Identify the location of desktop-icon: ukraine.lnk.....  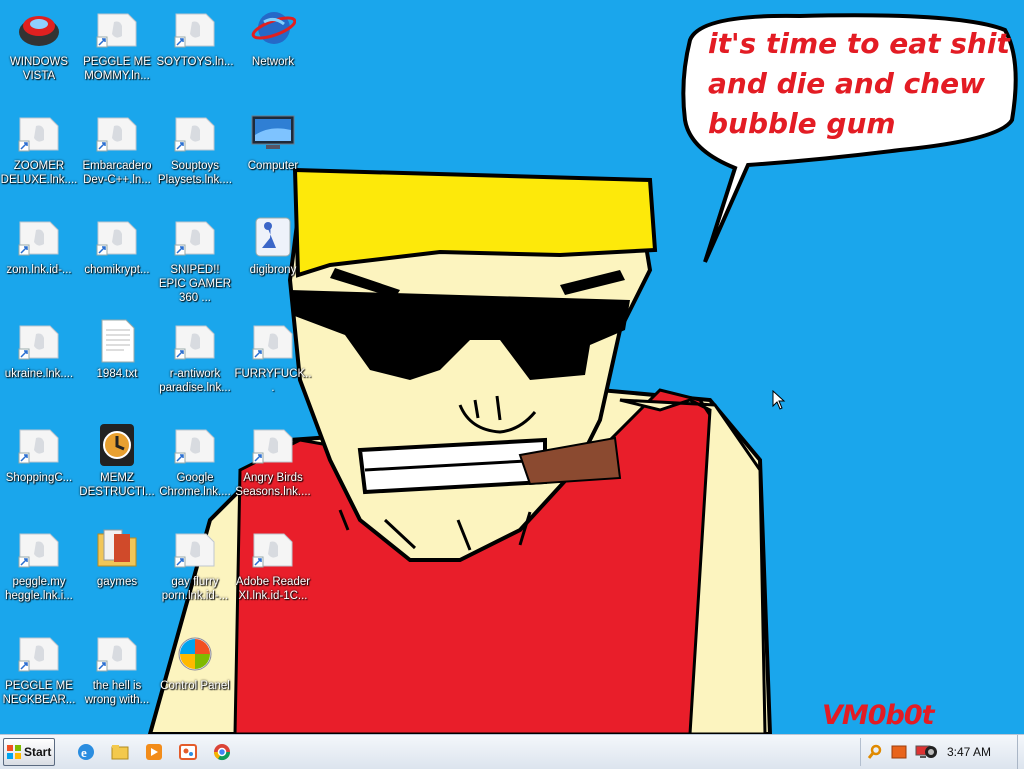
(39, 362).